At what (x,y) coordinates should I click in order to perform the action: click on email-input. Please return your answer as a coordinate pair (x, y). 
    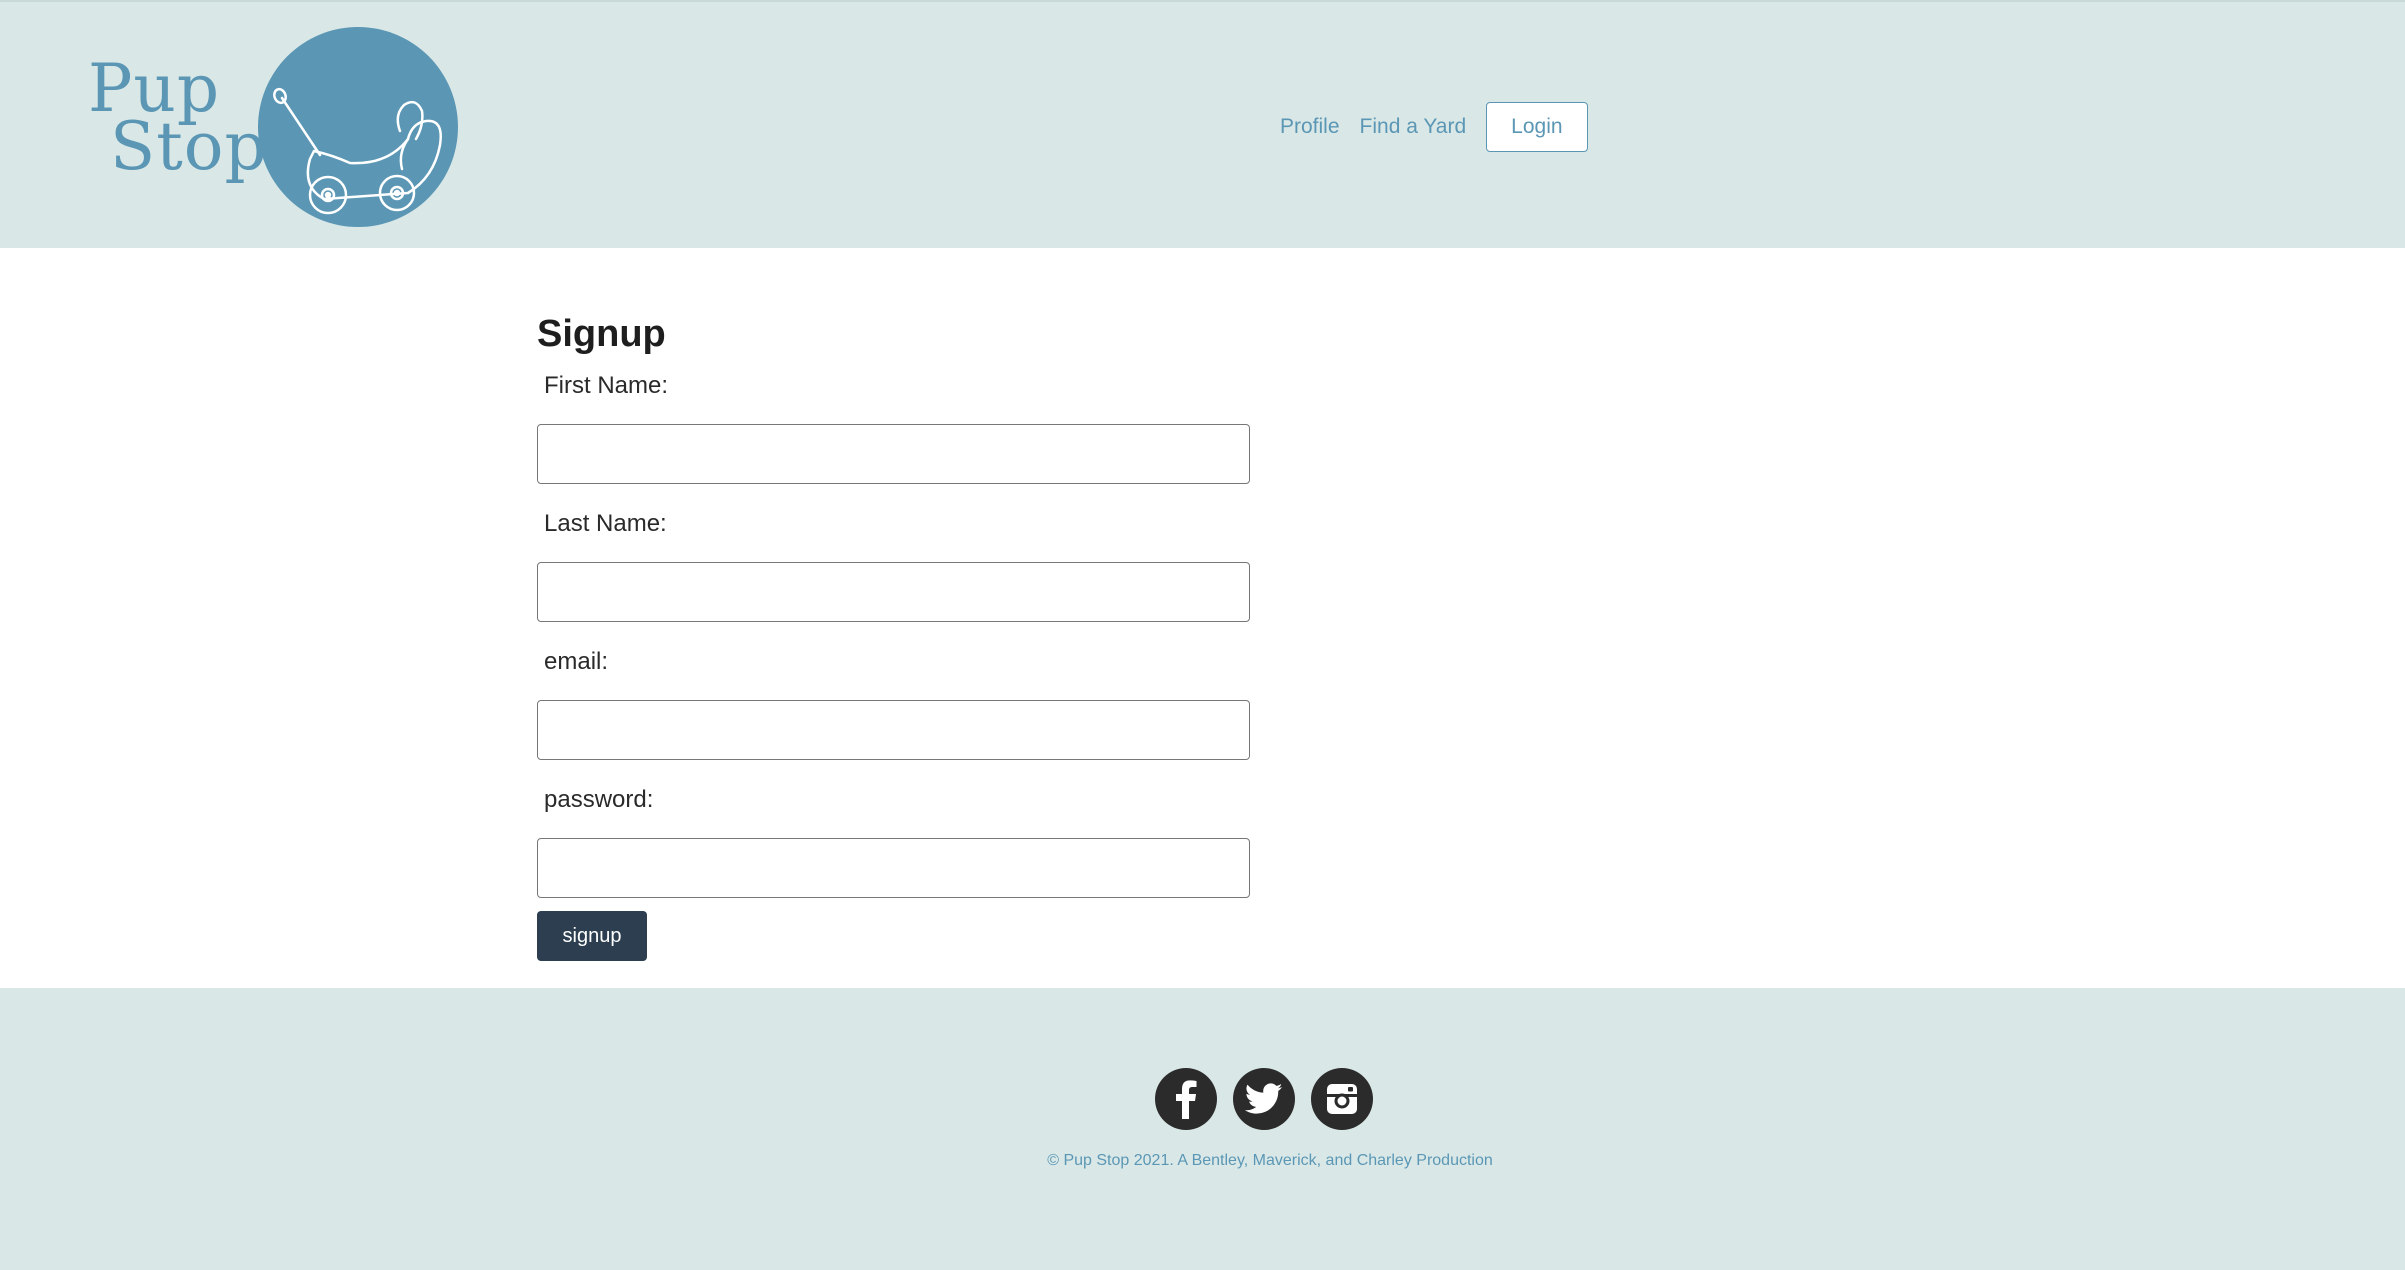
    Looking at the image, I should click on (893, 730).